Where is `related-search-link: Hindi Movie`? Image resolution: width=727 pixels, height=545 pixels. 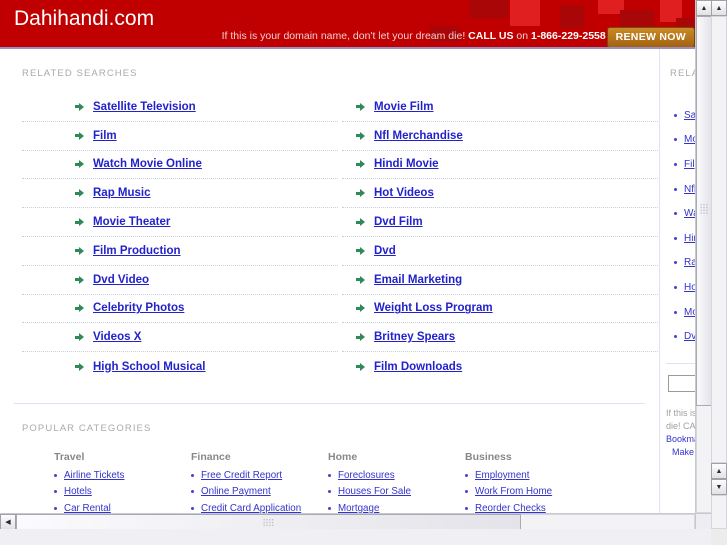
related-search-link: Hindi Movie is located at coordinates (406, 164).